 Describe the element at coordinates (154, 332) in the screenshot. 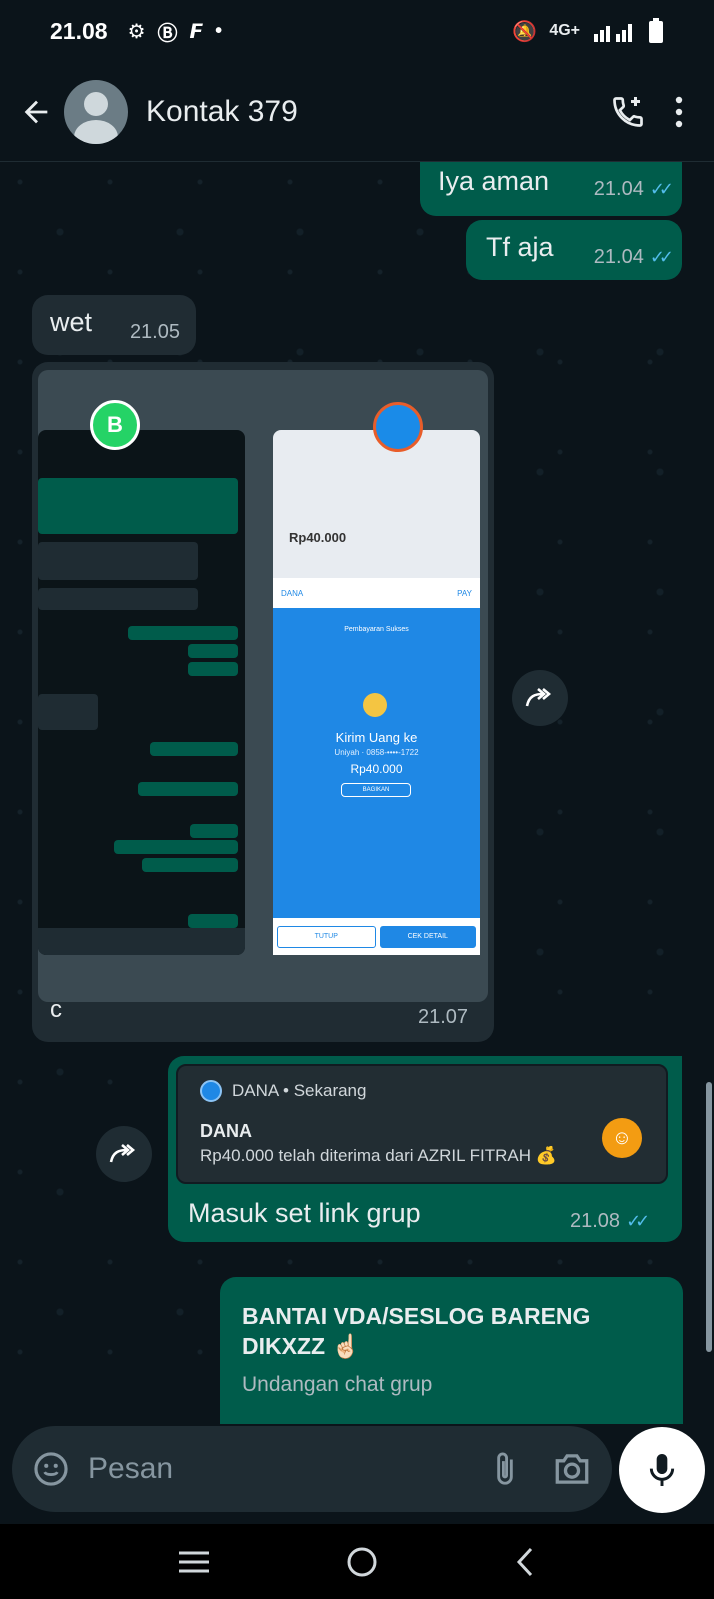

I see `message-time: 21.05` at that location.